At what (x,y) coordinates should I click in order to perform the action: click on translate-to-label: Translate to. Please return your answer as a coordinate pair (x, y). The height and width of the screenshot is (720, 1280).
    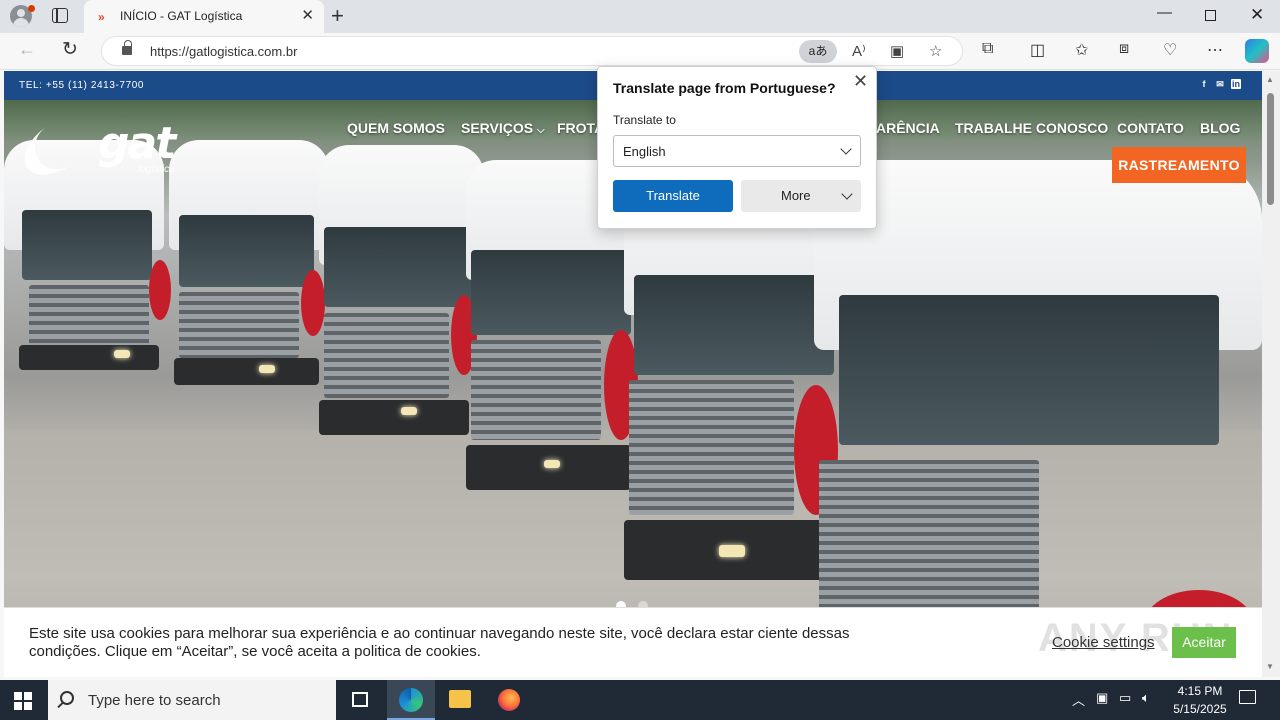
    Looking at the image, I should click on (644, 120).